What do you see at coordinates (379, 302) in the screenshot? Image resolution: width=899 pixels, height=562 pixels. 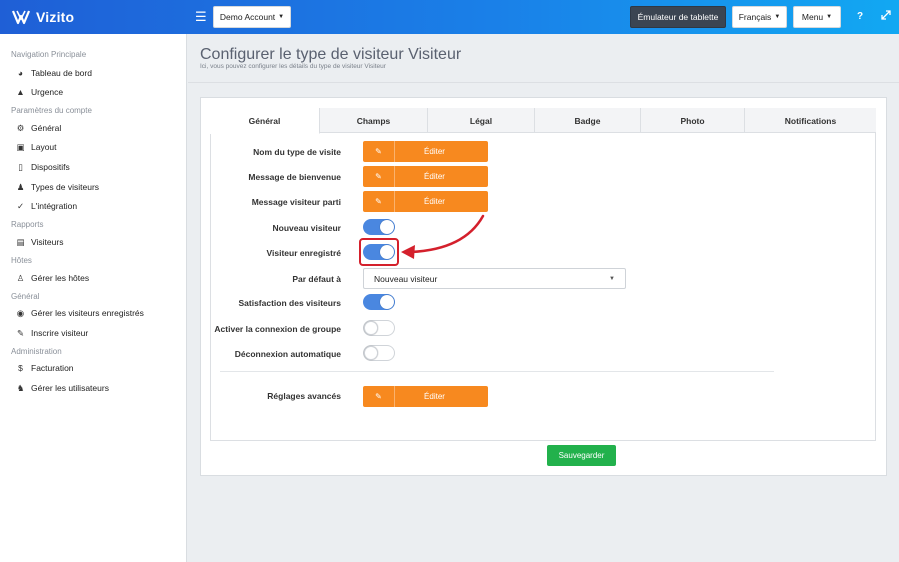 I see `satisfaction-toggle` at bounding box center [379, 302].